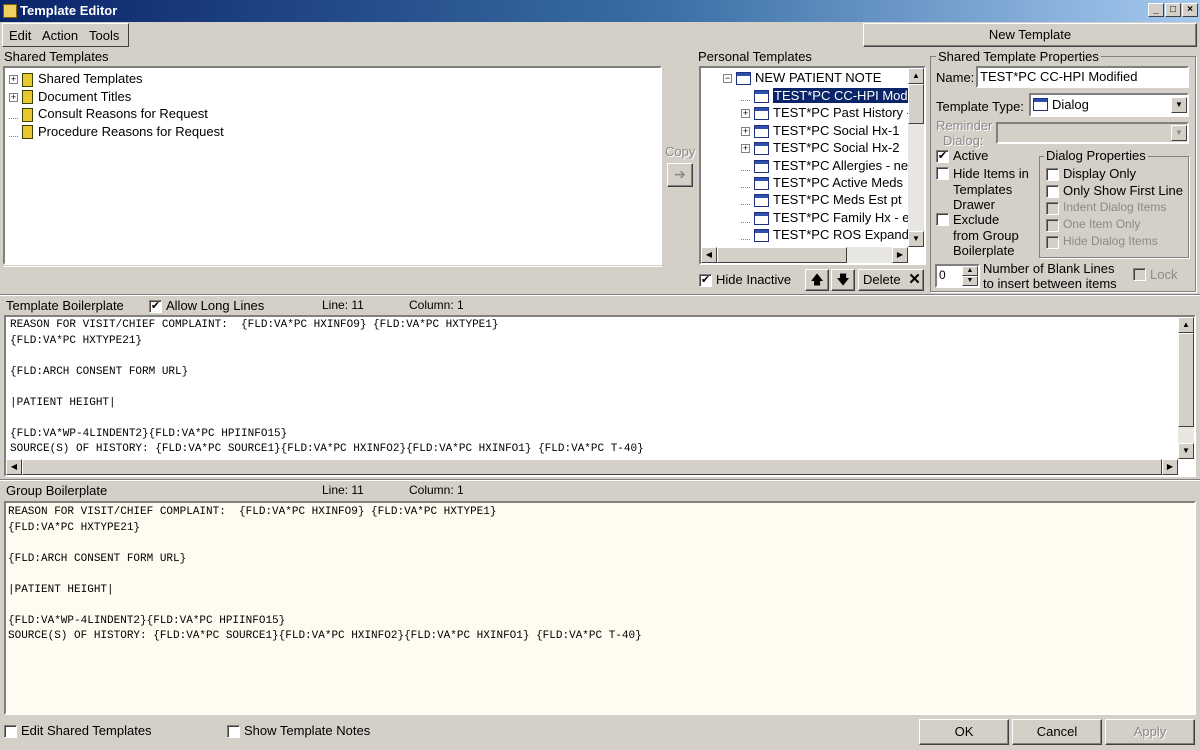 The width and height of the screenshot is (1200, 750). Describe the element at coordinates (69, 10) in the screenshot. I see `window-title: Template Editor` at that location.